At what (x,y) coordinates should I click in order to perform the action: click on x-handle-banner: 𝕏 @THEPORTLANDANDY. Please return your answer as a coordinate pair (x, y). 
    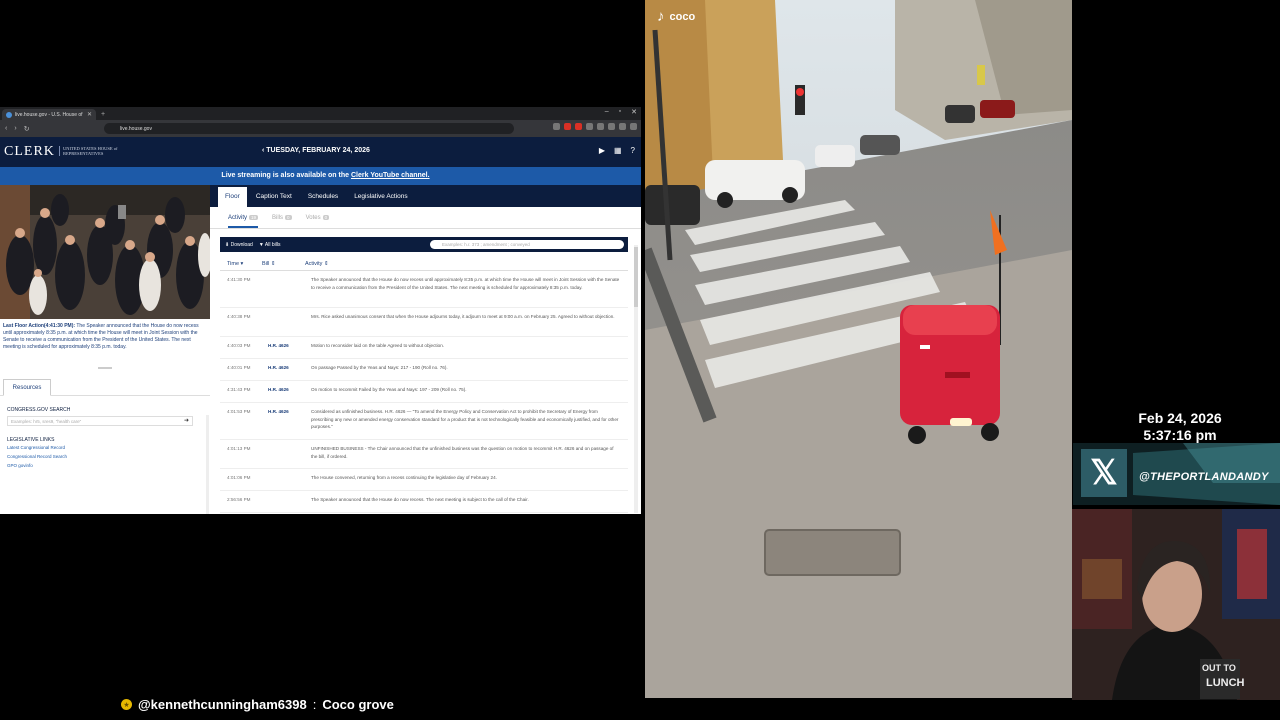
    Looking at the image, I should click on (1176, 474).